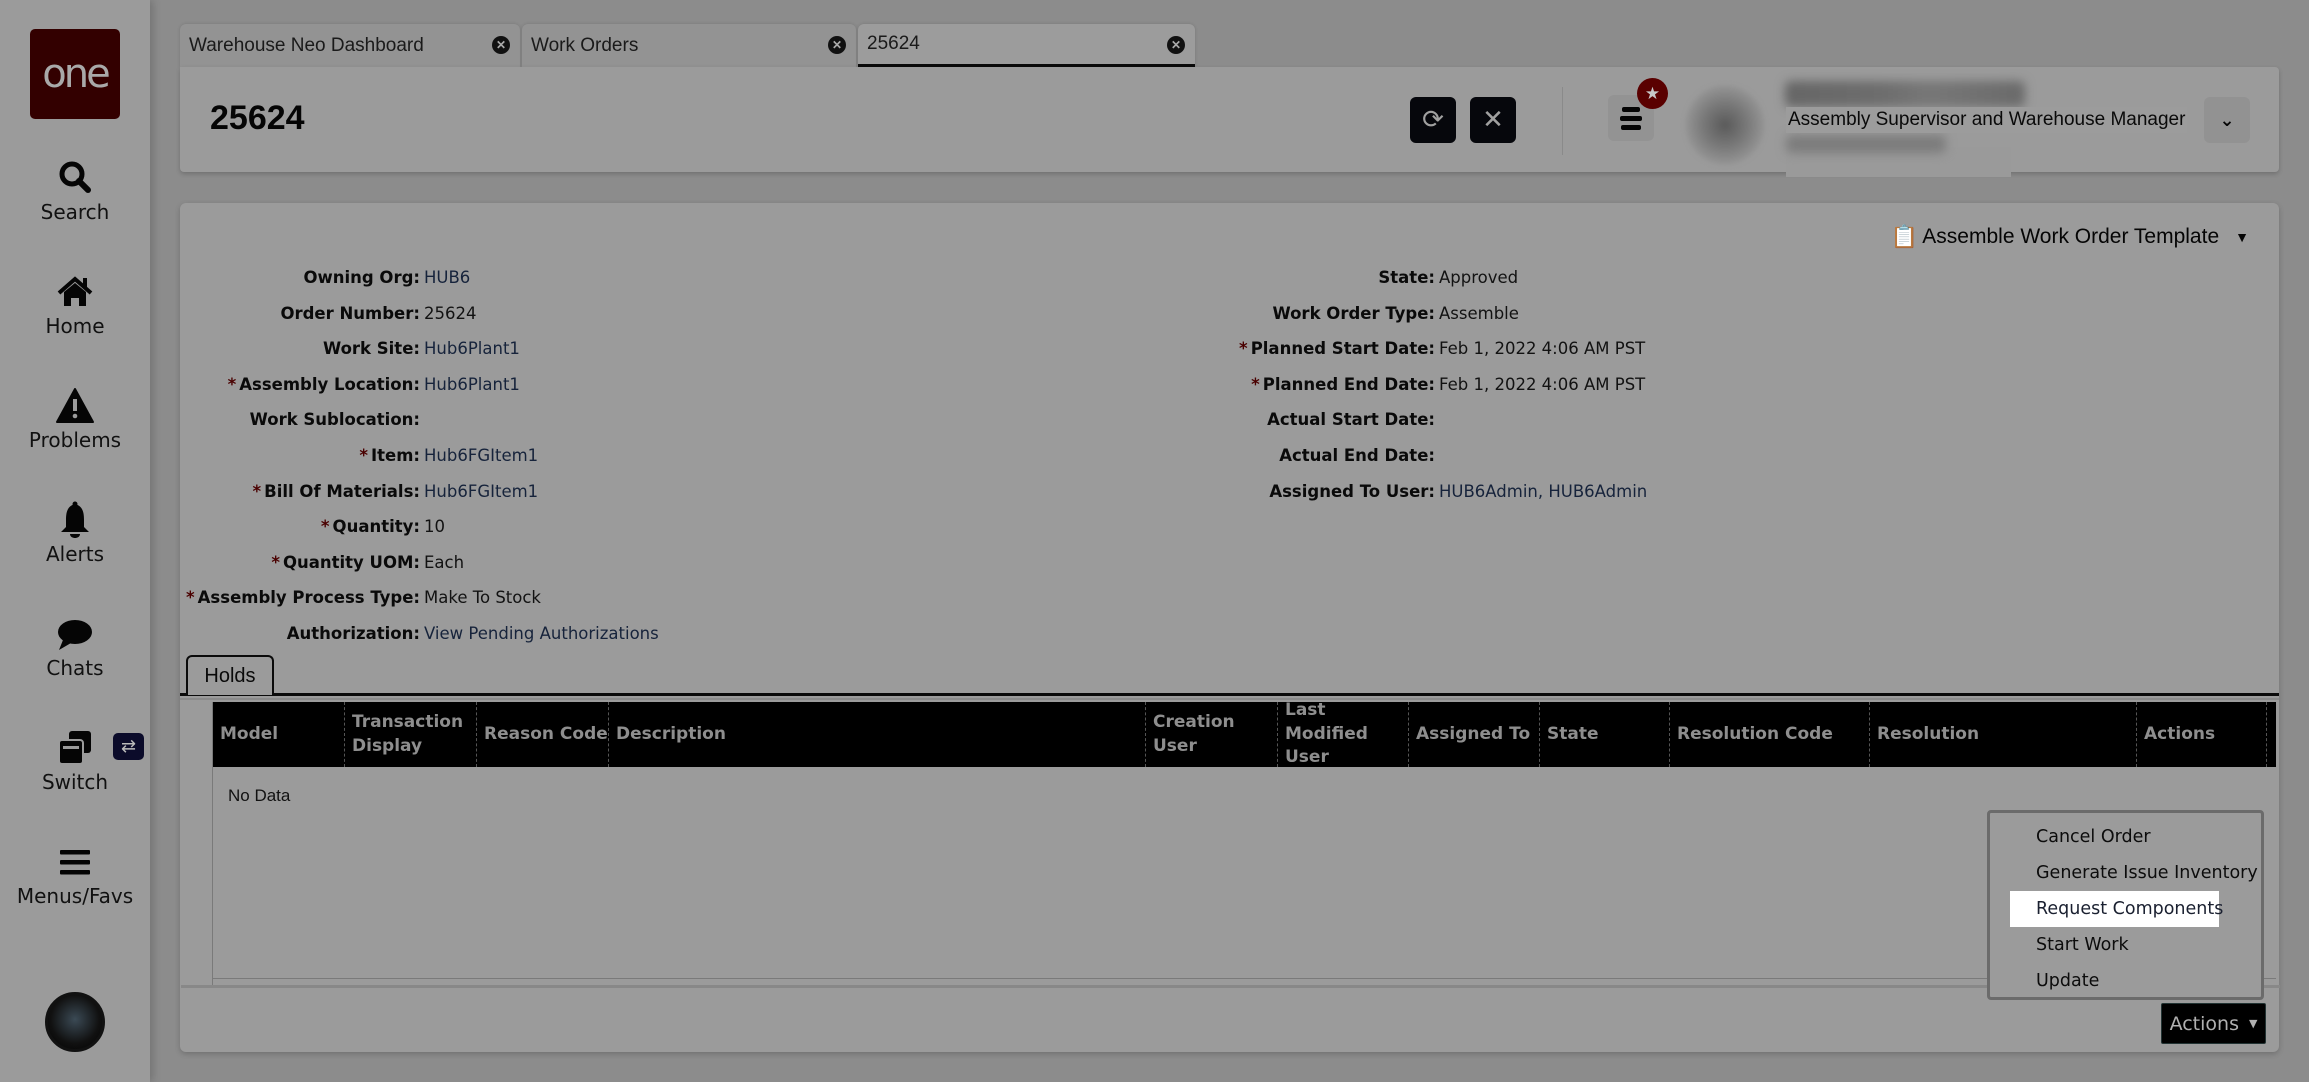 The height and width of the screenshot is (1082, 2309). What do you see at coordinates (1493, 120) in the screenshot?
I see `close-page-button: ✕` at bounding box center [1493, 120].